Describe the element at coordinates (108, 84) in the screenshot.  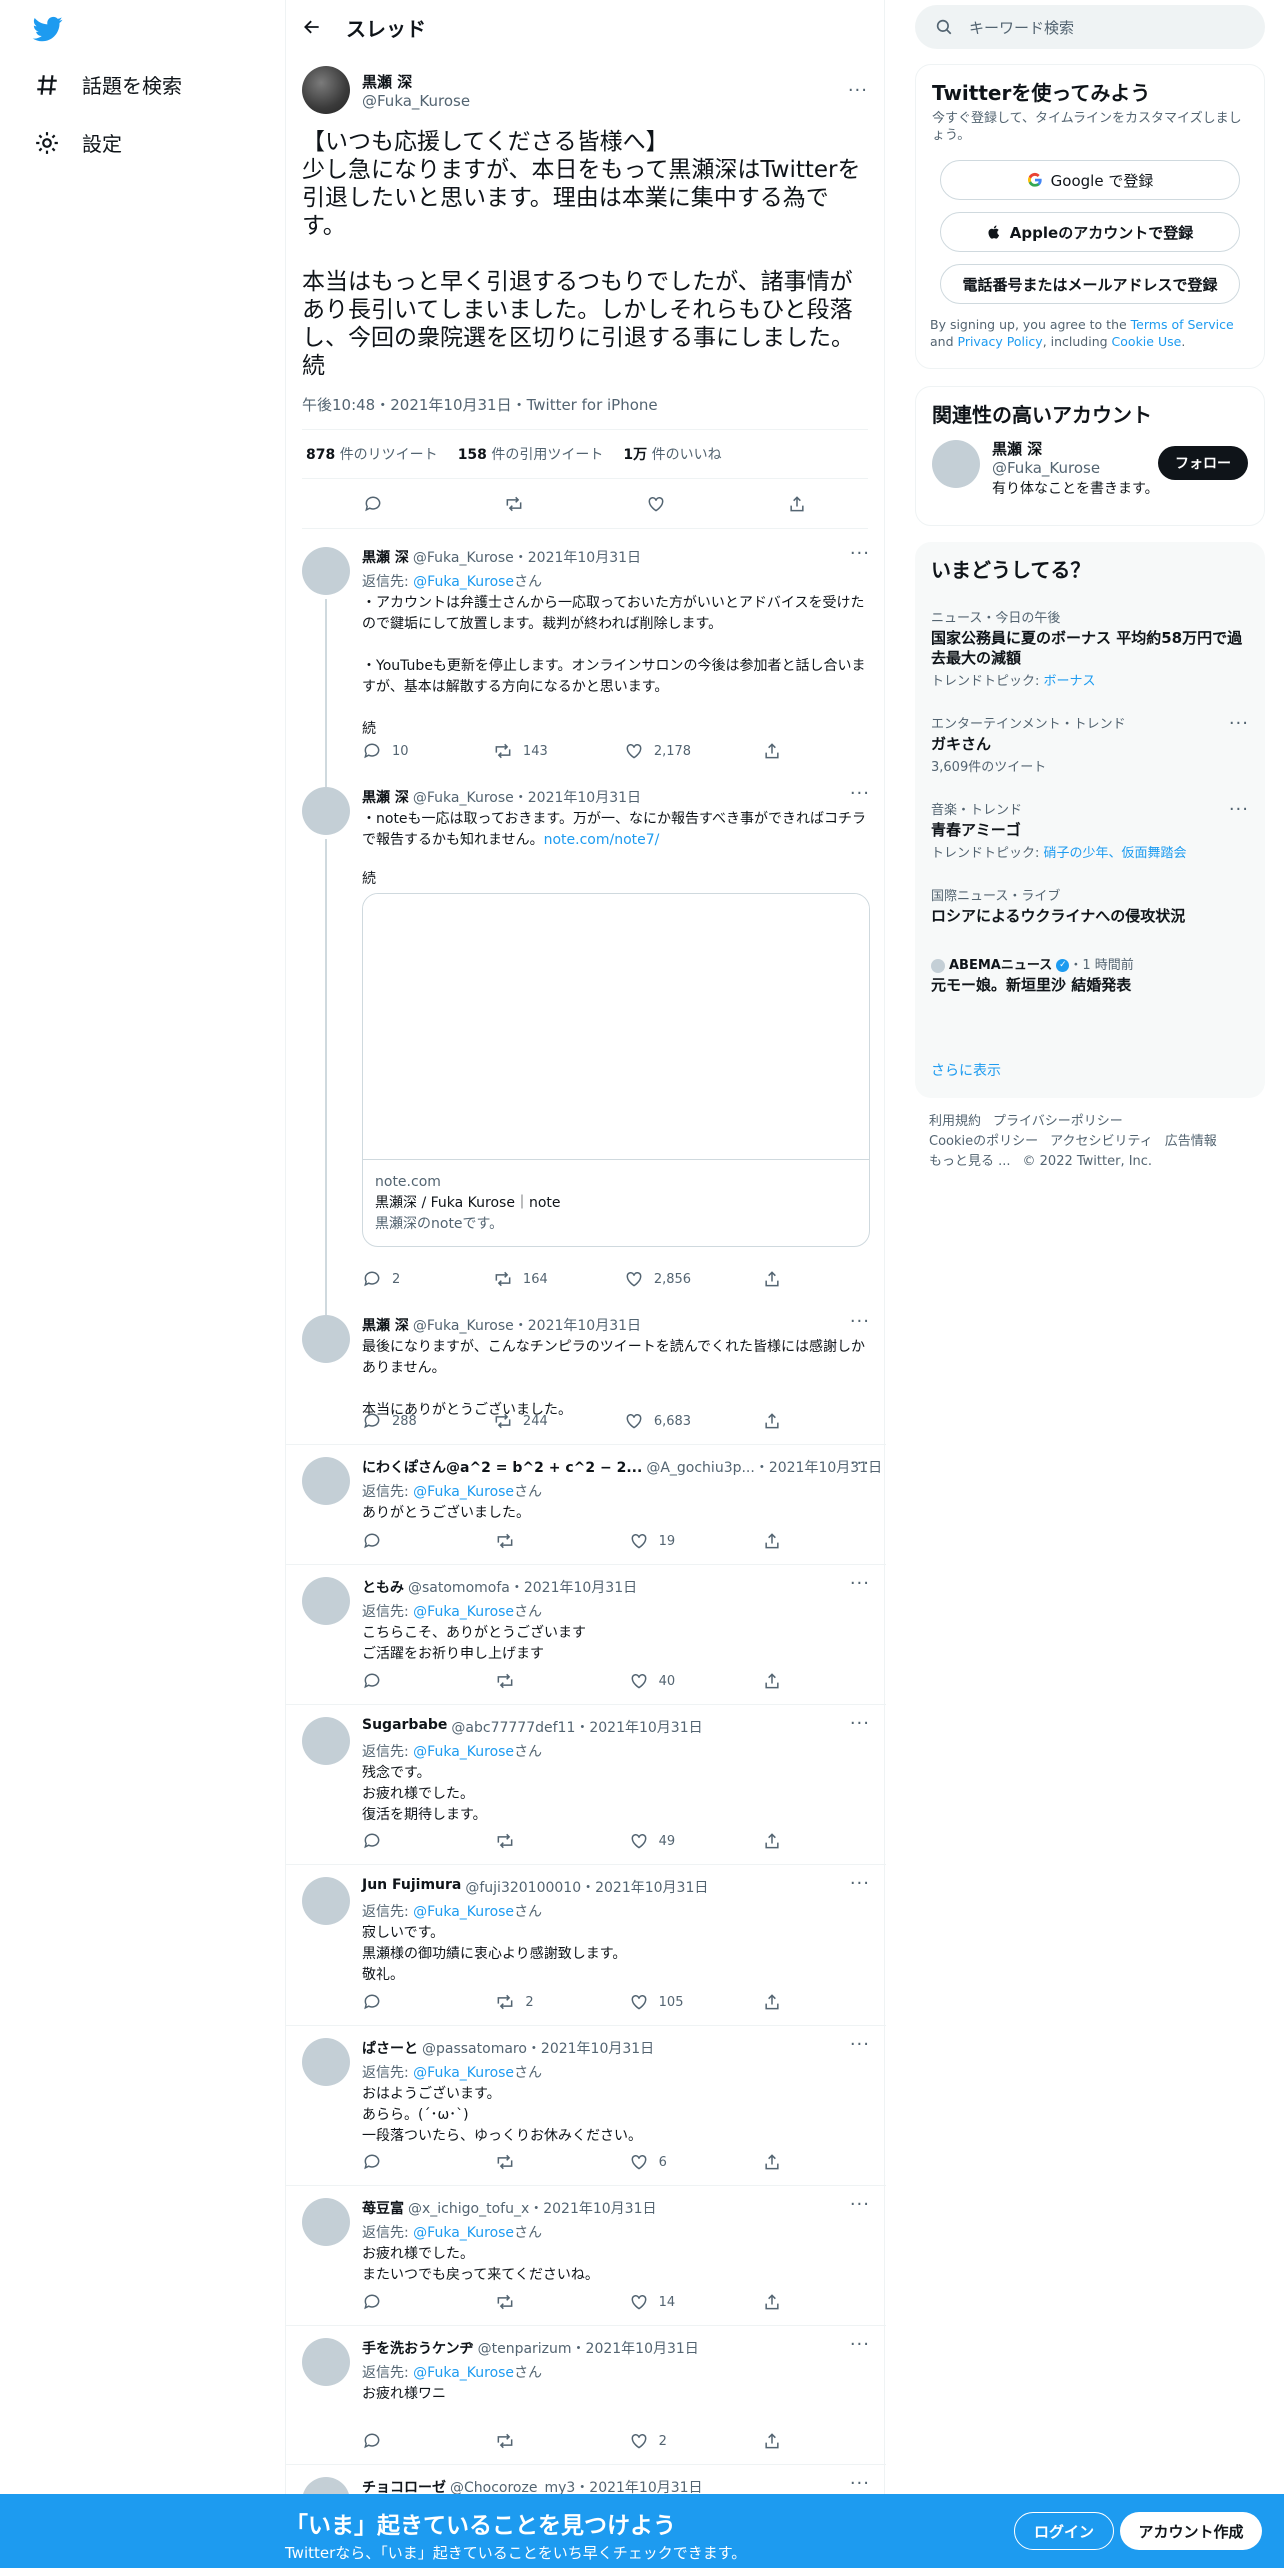
I see `nav-explore: 話題を検索` at that location.